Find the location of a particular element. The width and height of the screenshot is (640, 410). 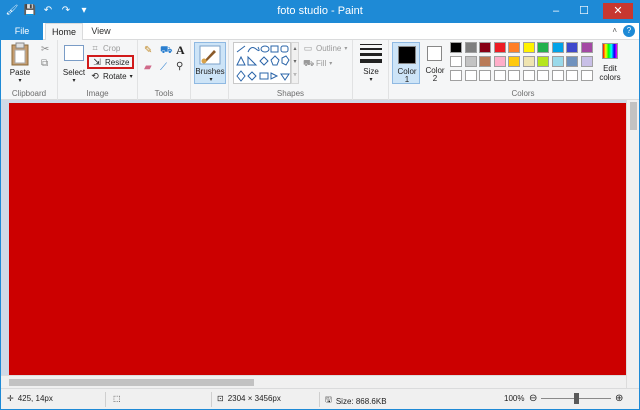

outline-button: ▭ Outline ▾ is located at coordinates (325, 48).